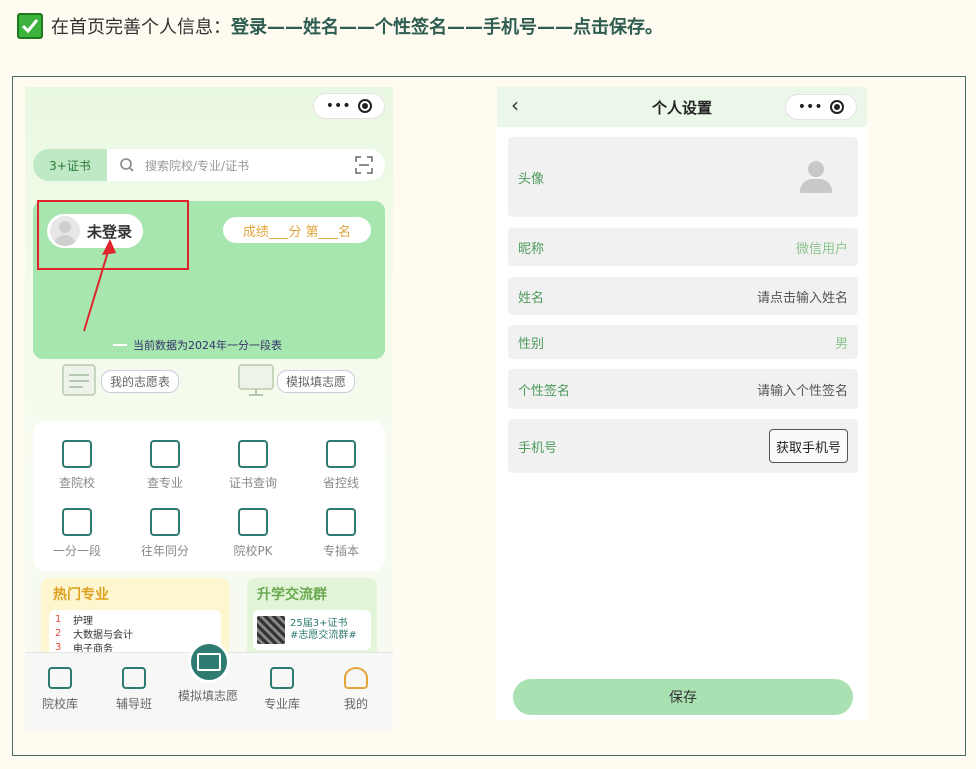 The height and width of the screenshot is (769, 976). What do you see at coordinates (135, 633) in the screenshot?
I see `list-item: 2 大数据与会计` at bounding box center [135, 633].